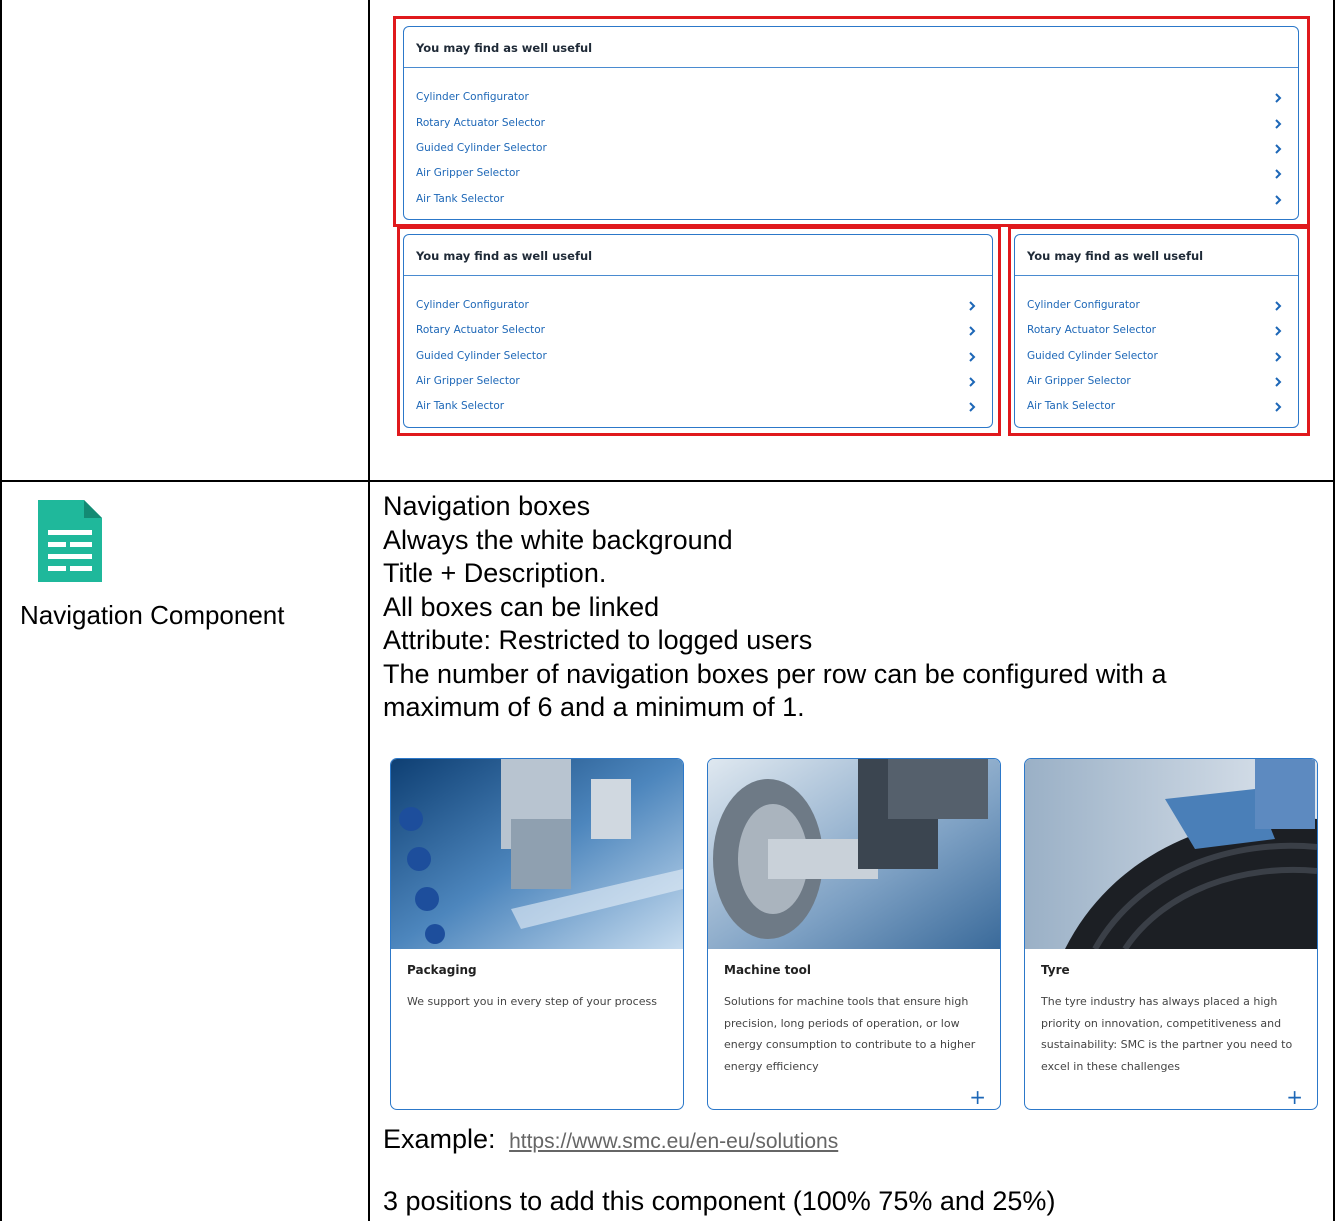  I want to click on description-line: Attribute: Restricted to logged users, so click(598, 640).